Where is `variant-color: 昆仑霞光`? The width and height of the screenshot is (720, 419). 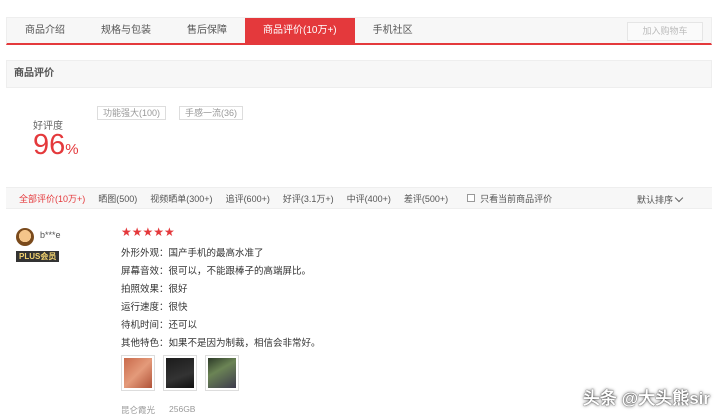 variant-color: 昆仑霞光 is located at coordinates (138, 410).